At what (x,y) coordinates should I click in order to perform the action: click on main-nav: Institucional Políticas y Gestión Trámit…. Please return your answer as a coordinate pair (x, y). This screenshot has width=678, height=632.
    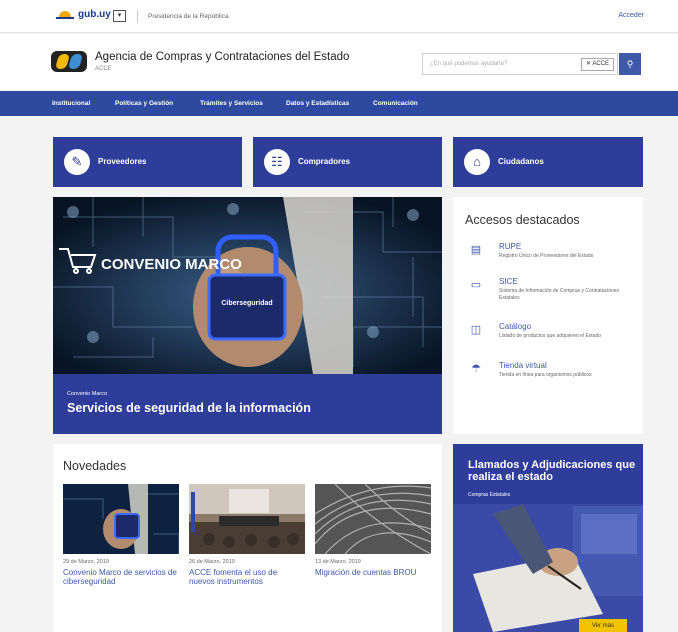
    Looking at the image, I should click on (339, 103).